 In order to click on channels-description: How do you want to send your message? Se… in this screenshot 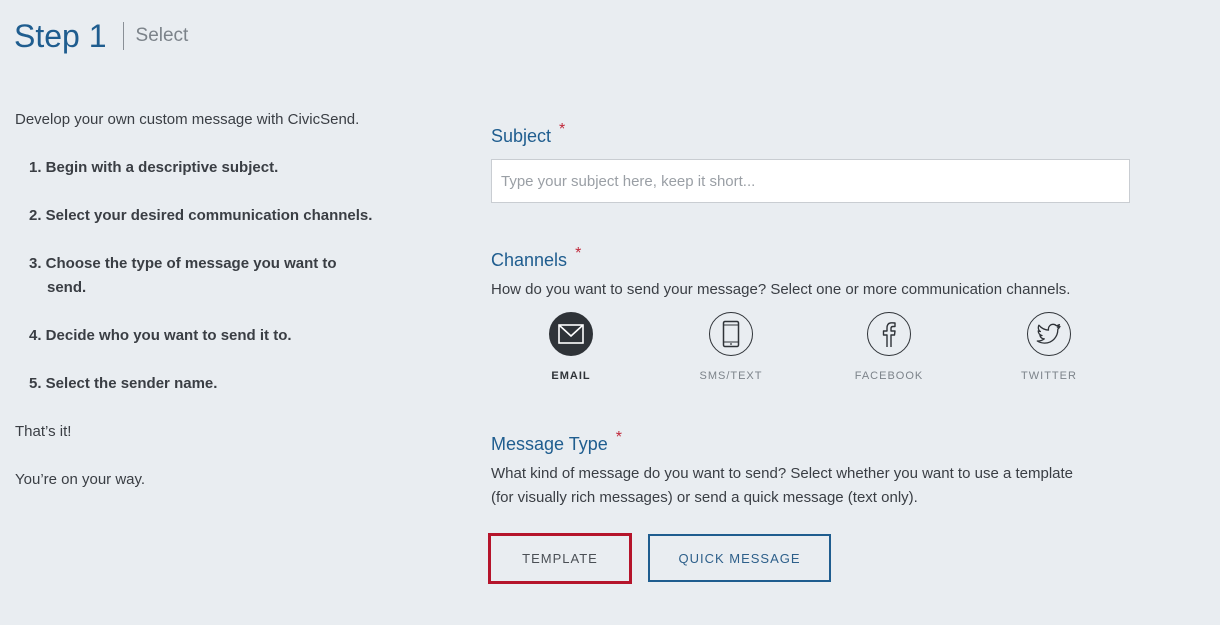, I will do `click(781, 289)`.